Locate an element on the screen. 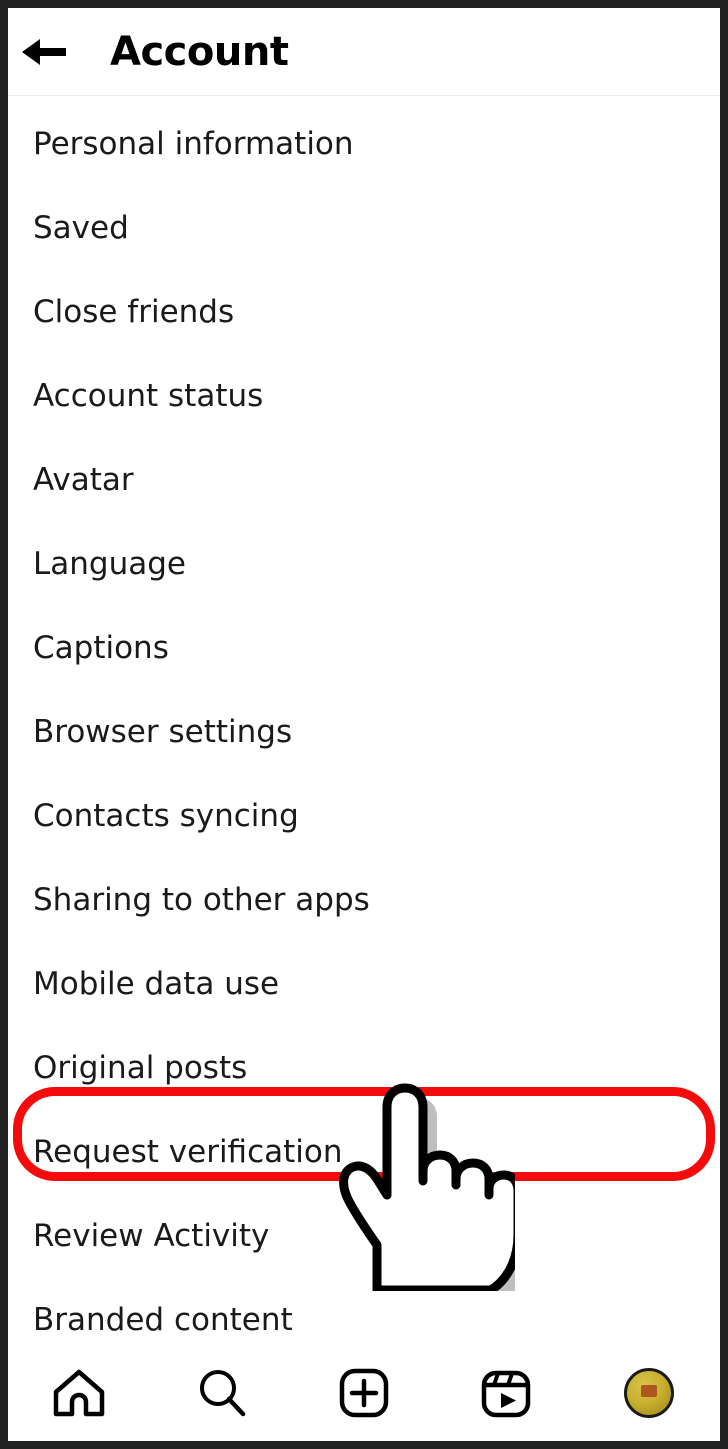 The height and width of the screenshot is (1449, 728). list-item-label: Original posts is located at coordinates (140, 1067).